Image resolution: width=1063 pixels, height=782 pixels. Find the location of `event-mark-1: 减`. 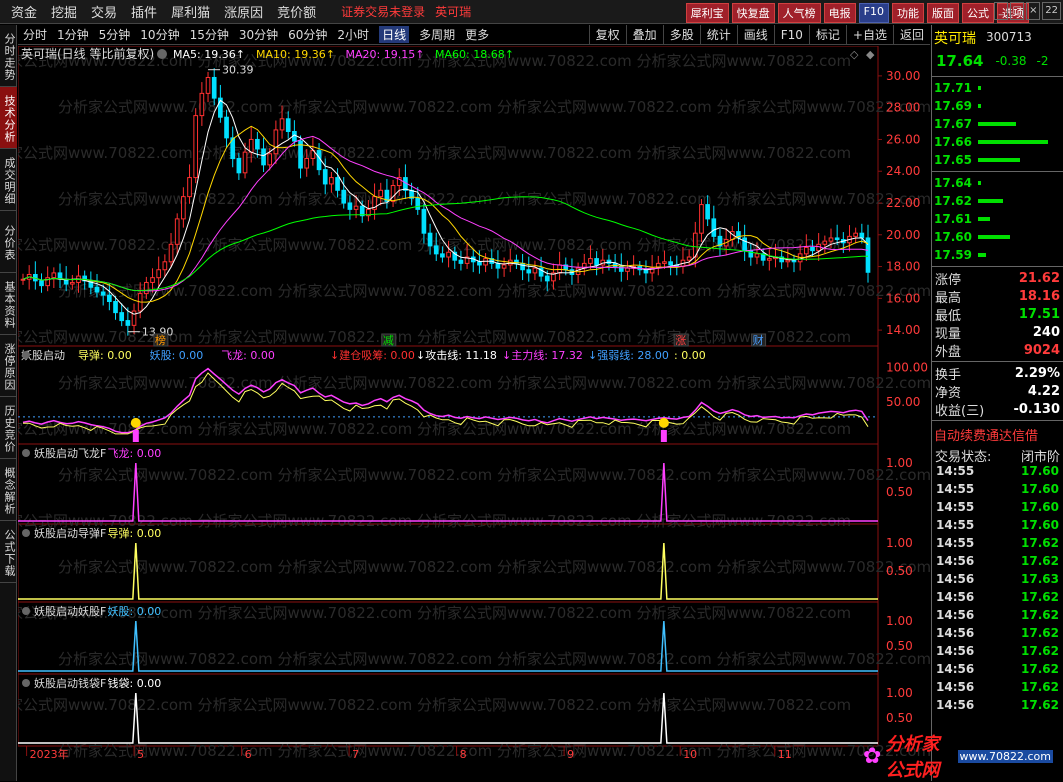

event-mark-1: 减 is located at coordinates (388, 340).